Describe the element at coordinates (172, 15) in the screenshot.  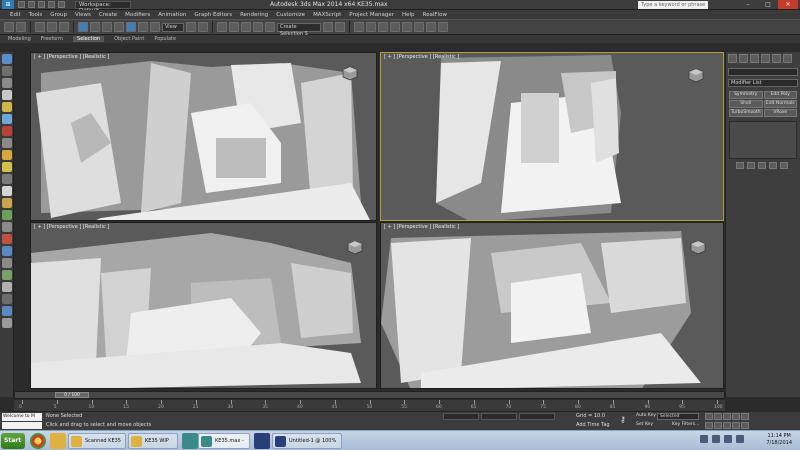
I see `menu-item-animation: Animation` at that location.